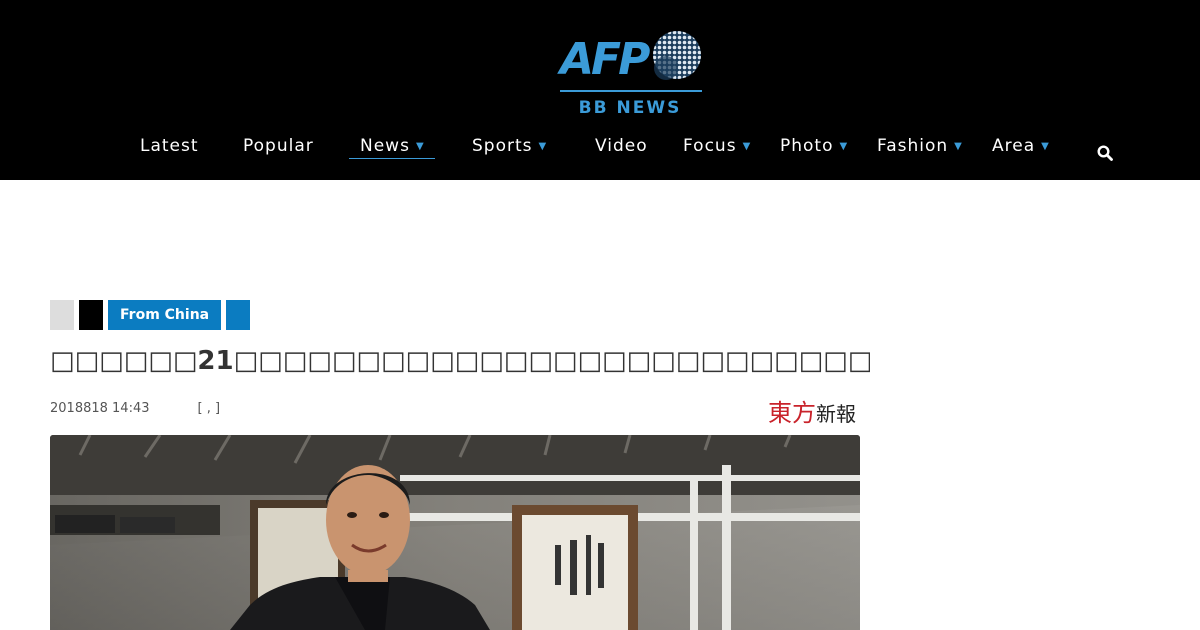  I want to click on logo-underline, so click(631, 91).